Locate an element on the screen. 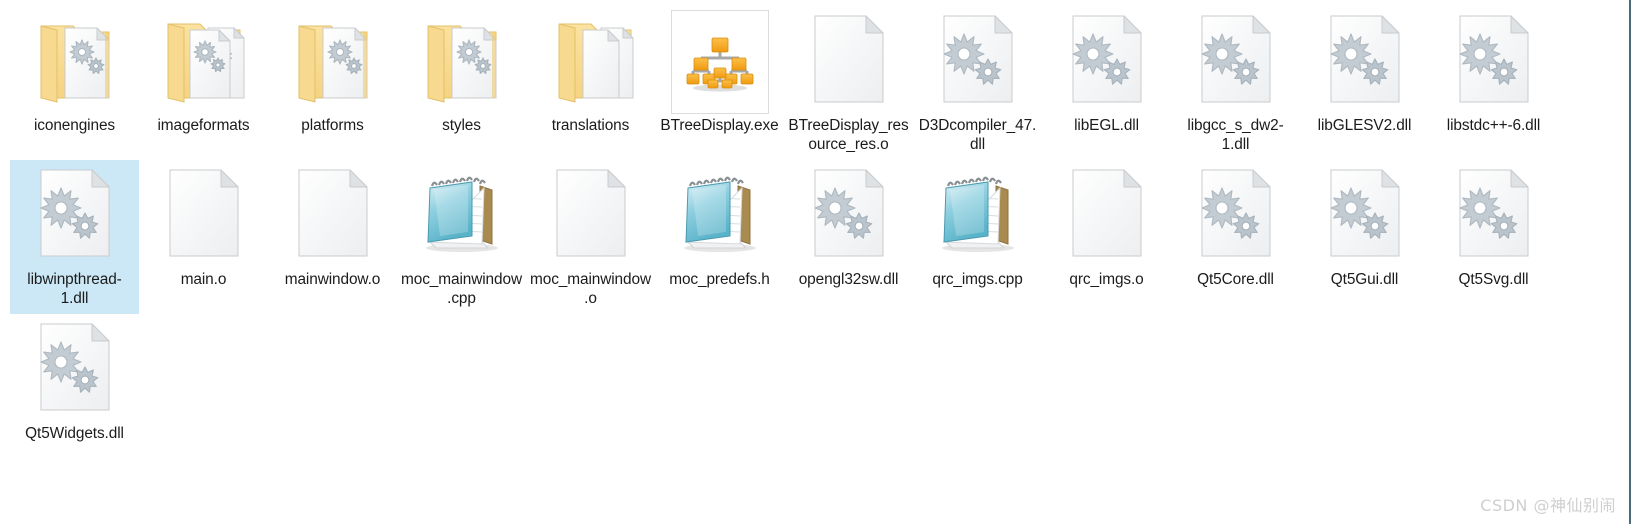  file-name-label: BTreeDisplay_resource_res.o is located at coordinates (849, 135).